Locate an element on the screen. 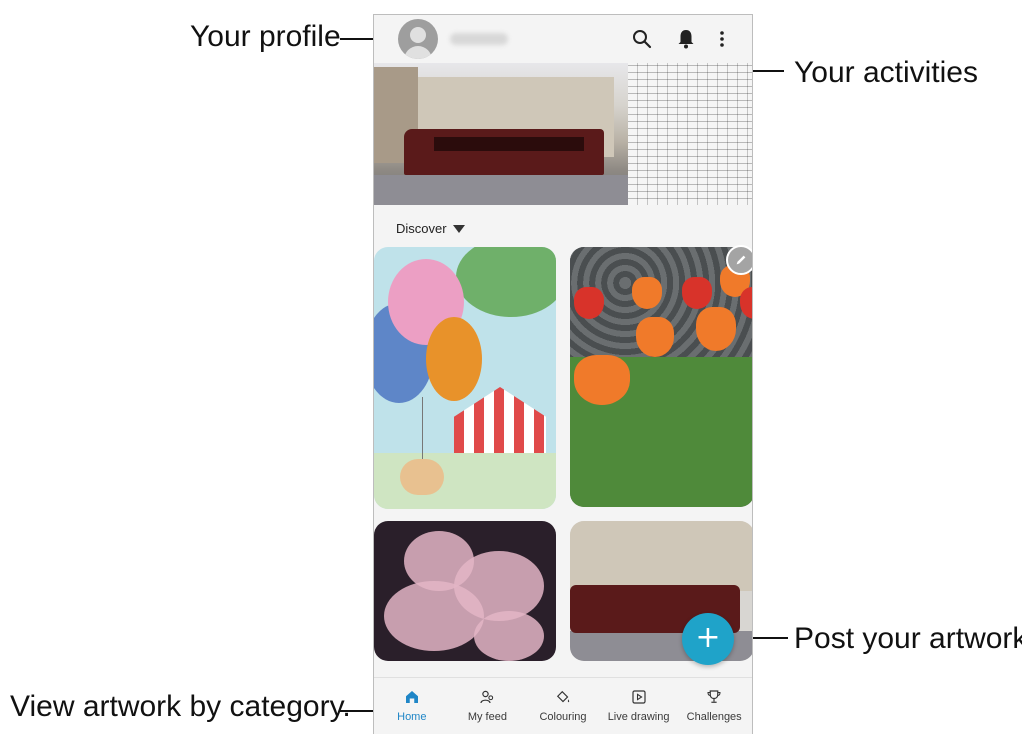 This screenshot has height=734, width=1022. discover-dropdown: Discover is located at coordinates (430, 228).